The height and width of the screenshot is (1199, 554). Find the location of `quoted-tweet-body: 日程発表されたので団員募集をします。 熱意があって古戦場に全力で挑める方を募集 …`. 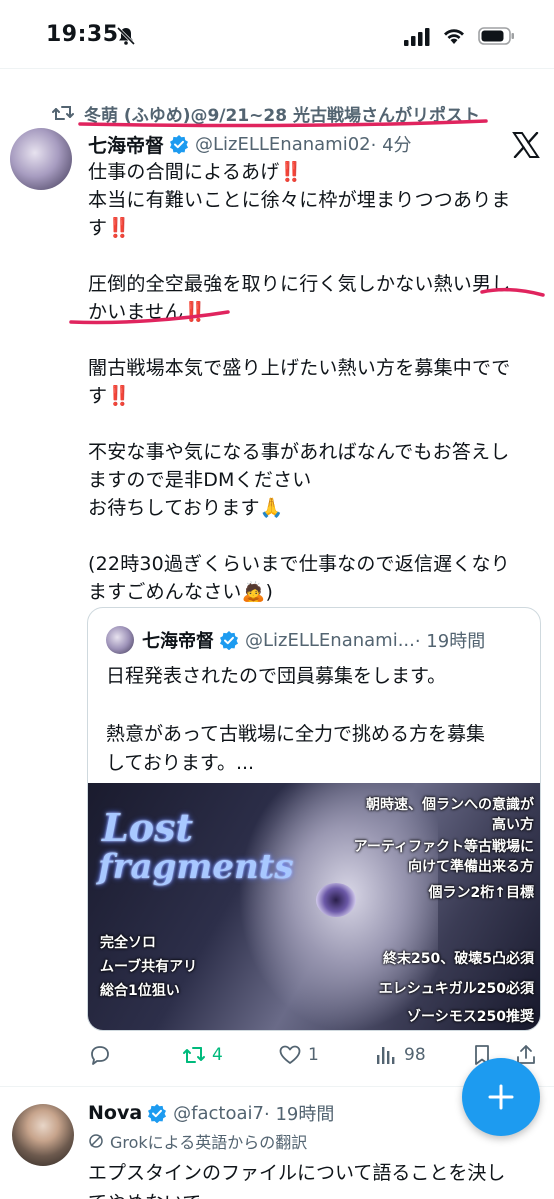

quoted-tweet-body: 日程発表されたので団員募集をします。 熱意があって古戦場に全力で挑める方を募集 … is located at coordinates (316, 720).